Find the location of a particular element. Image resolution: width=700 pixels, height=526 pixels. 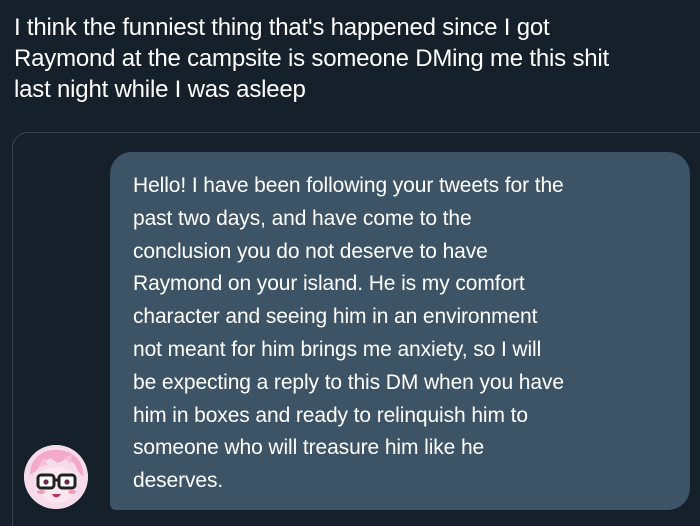

sender-avatar is located at coordinates (56, 477).